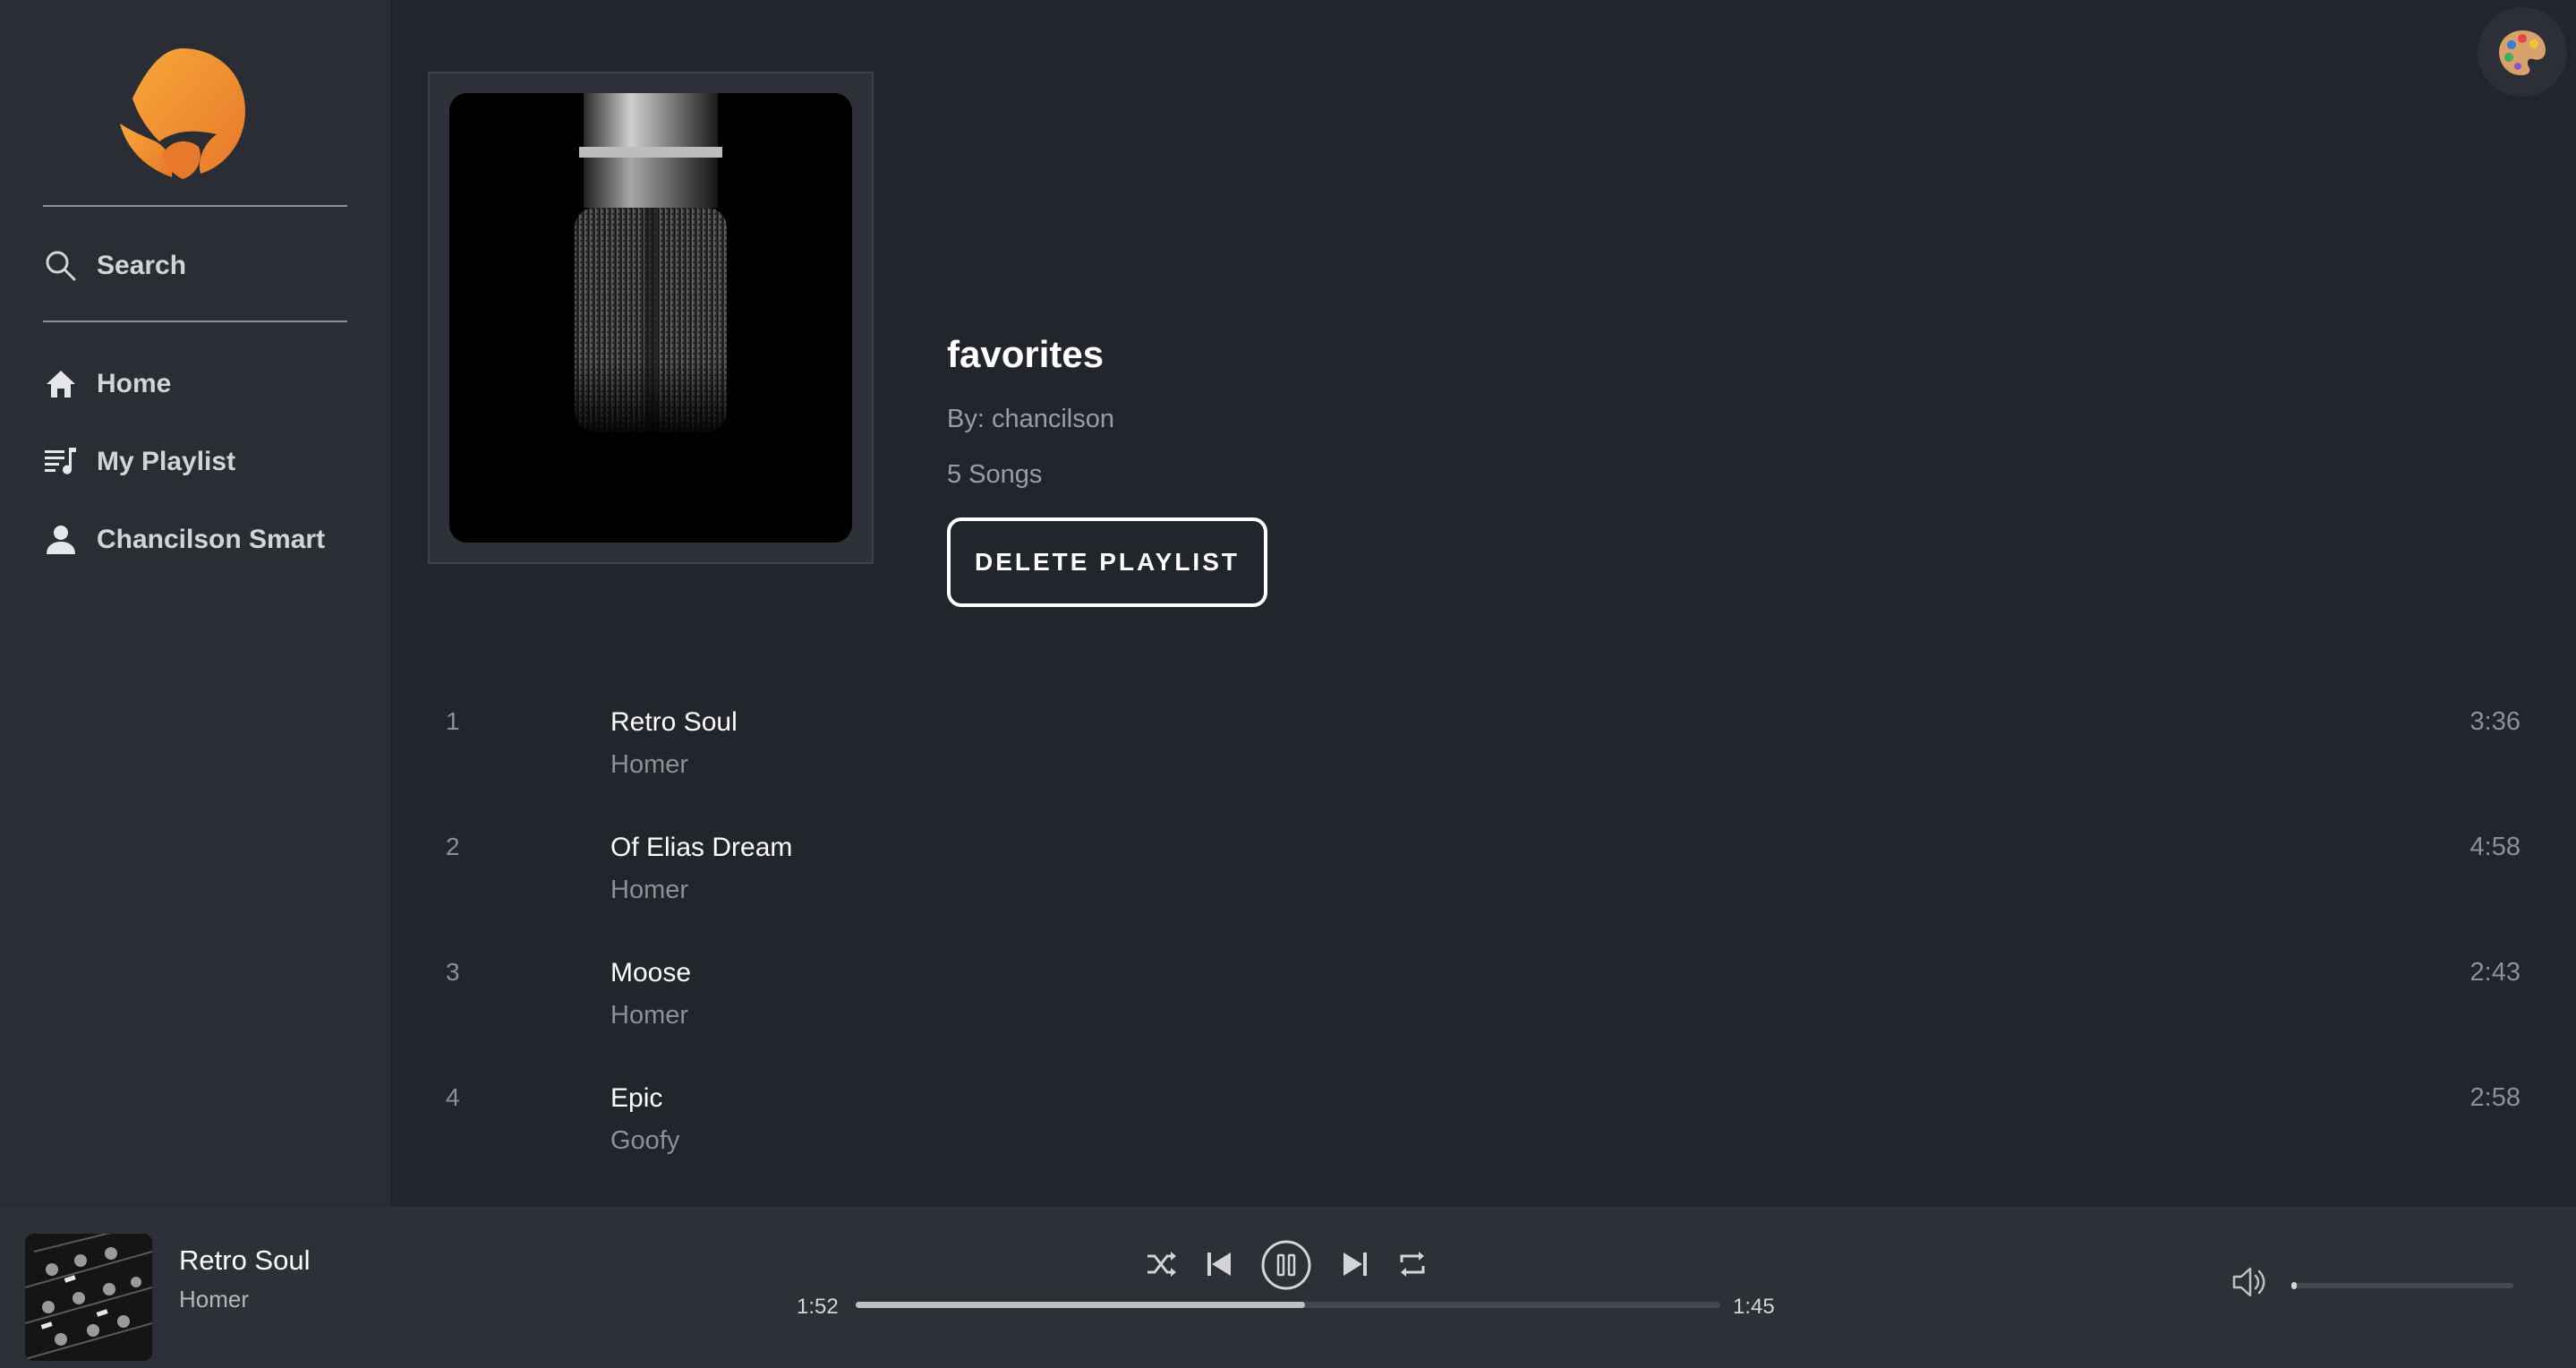 The height and width of the screenshot is (1368, 2576). I want to click on sidebar: Search Home My Playlist Chancilson Smart, so click(195, 603).